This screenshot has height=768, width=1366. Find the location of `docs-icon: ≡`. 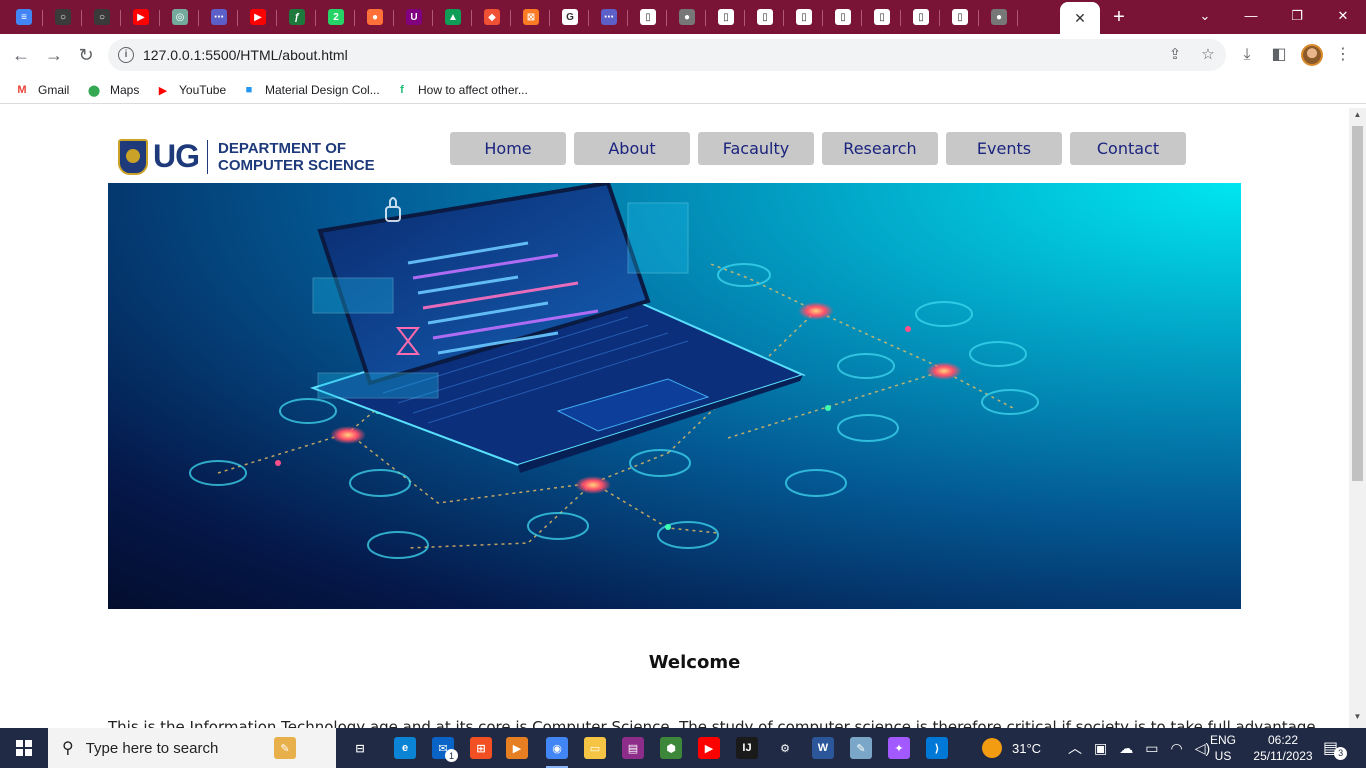

docs-icon: ≡ is located at coordinates (24, 17).